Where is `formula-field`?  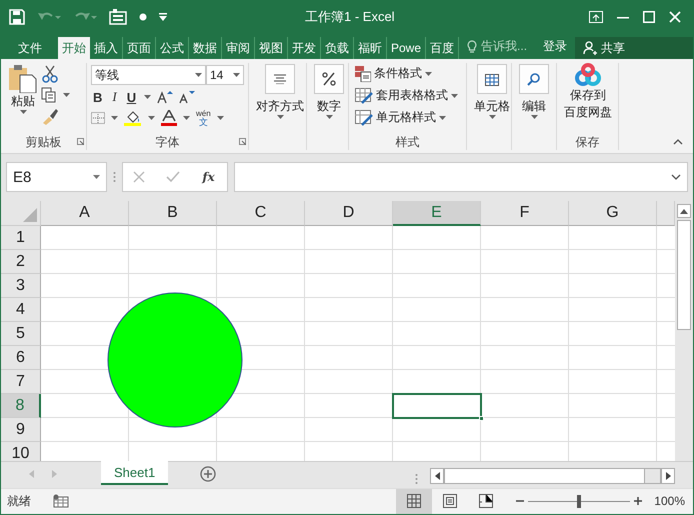 formula-field is located at coordinates (461, 177).